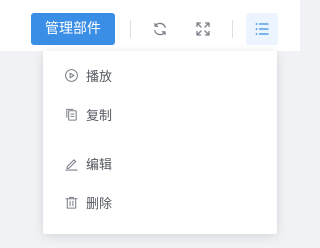 Image resolution: width=320 pixels, height=248 pixels. I want to click on menu-item-edit: 编辑, so click(160, 163).